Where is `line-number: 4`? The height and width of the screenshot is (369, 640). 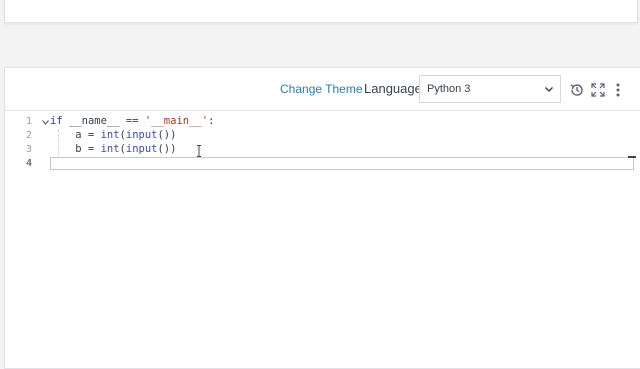 line-number: 4 is located at coordinates (28, 163).